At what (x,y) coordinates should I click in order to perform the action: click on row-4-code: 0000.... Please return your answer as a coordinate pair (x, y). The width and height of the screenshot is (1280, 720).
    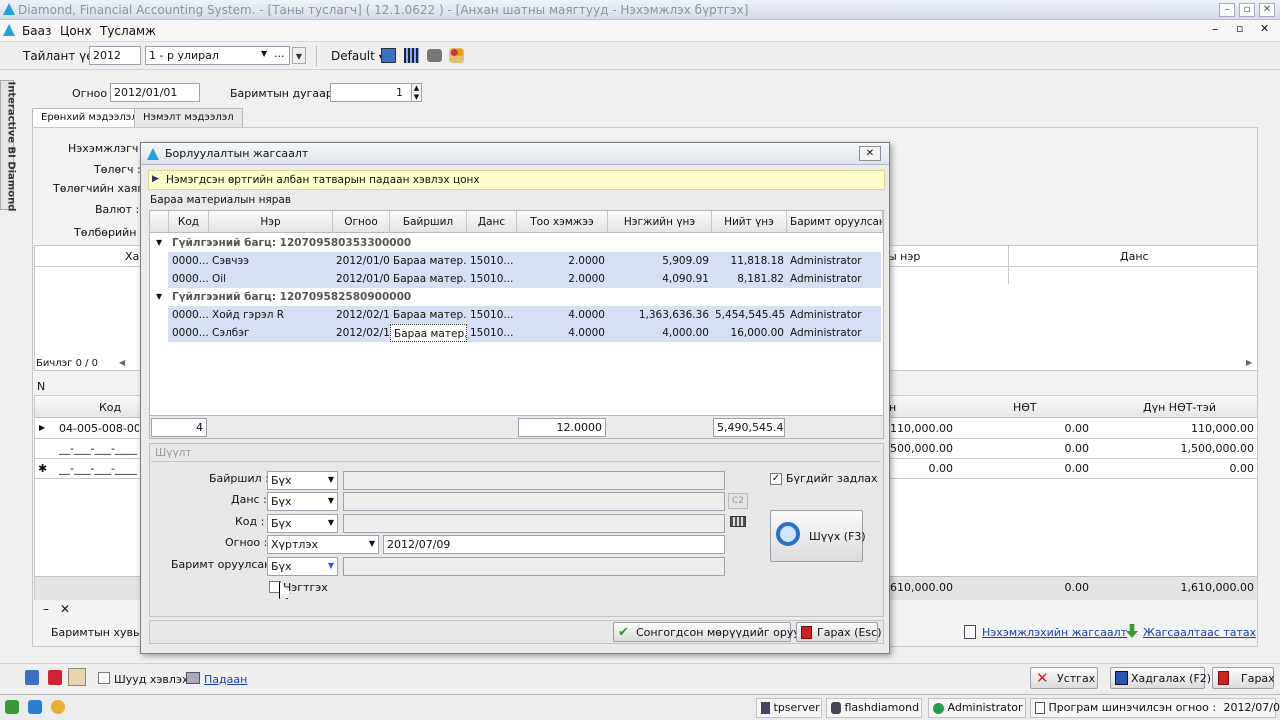
    Looking at the image, I should click on (190, 333).